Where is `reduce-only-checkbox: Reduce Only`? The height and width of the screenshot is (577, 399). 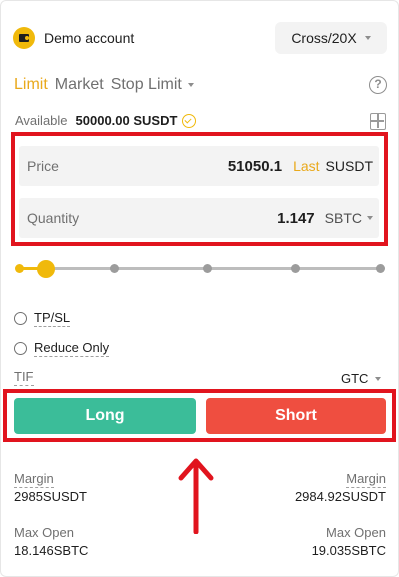 reduce-only-checkbox: Reduce Only is located at coordinates (62, 348).